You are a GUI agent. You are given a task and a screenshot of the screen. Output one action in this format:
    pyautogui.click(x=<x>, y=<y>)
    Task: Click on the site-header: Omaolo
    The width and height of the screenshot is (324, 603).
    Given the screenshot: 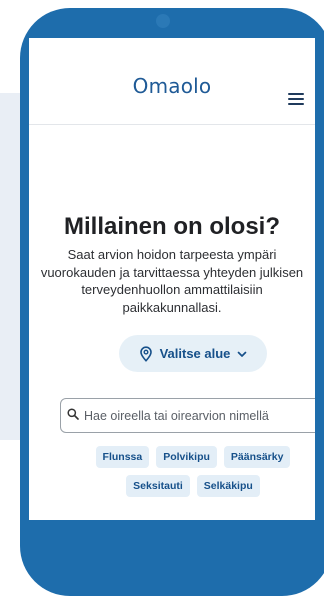 What is the action you would take?
    pyautogui.click(x=172, y=81)
    